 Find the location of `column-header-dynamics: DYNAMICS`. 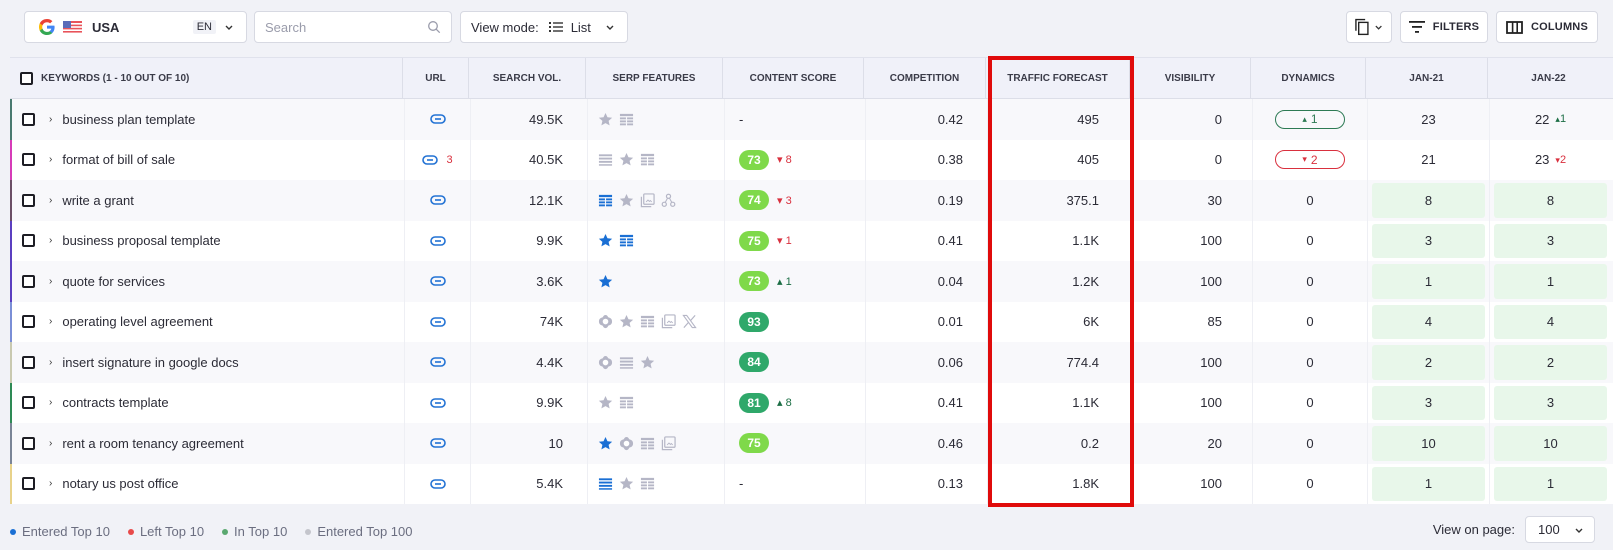

column-header-dynamics: DYNAMICS is located at coordinates (1308, 78).